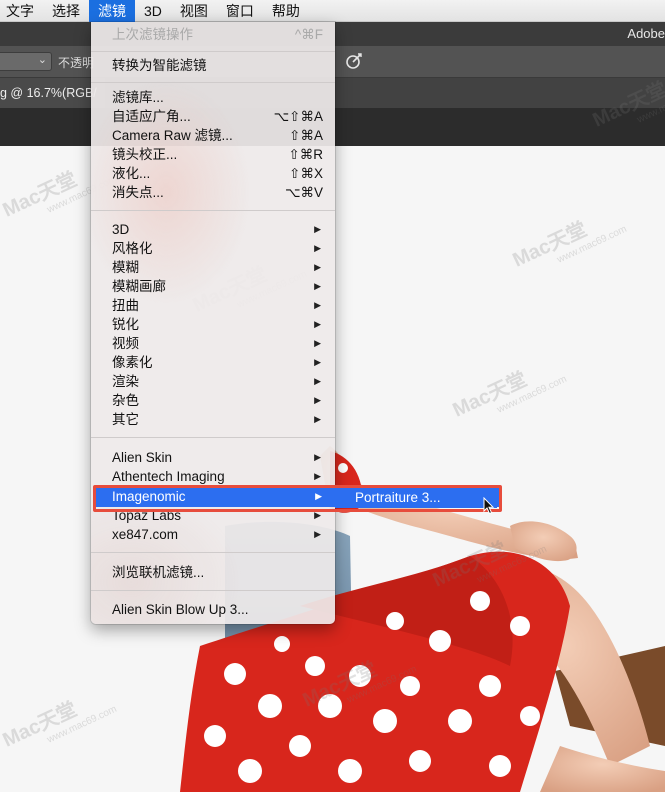  Describe the element at coordinates (213, 343) in the screenshot. I see `menu-item-video: 视频 ▶` at that location.